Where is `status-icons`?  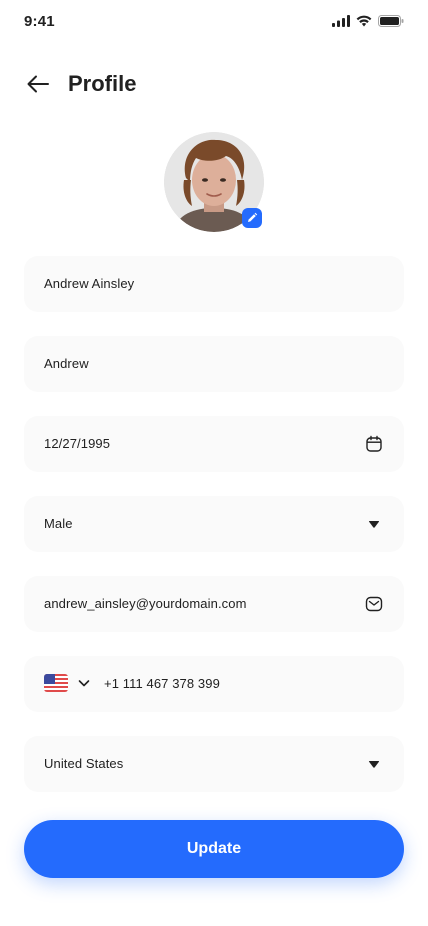 status-icons is located at coordinates (368, 21).